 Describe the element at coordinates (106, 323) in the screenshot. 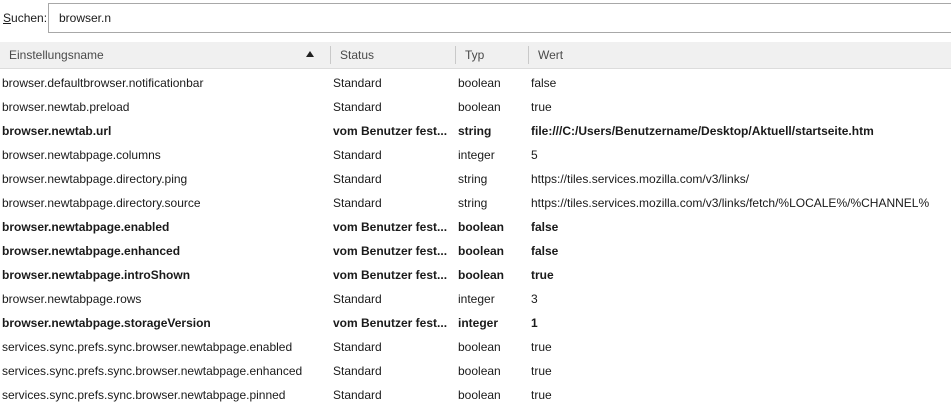

I see `pref-name-cell: browser.newtabpage.storageVersion` at that location.